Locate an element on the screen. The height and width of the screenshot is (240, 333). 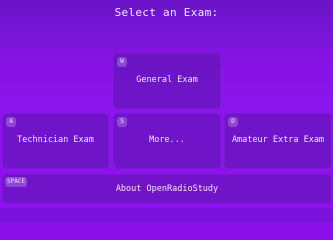
about-button: SPACE About OpenRadioStudy is located at coordinates (167, 189).